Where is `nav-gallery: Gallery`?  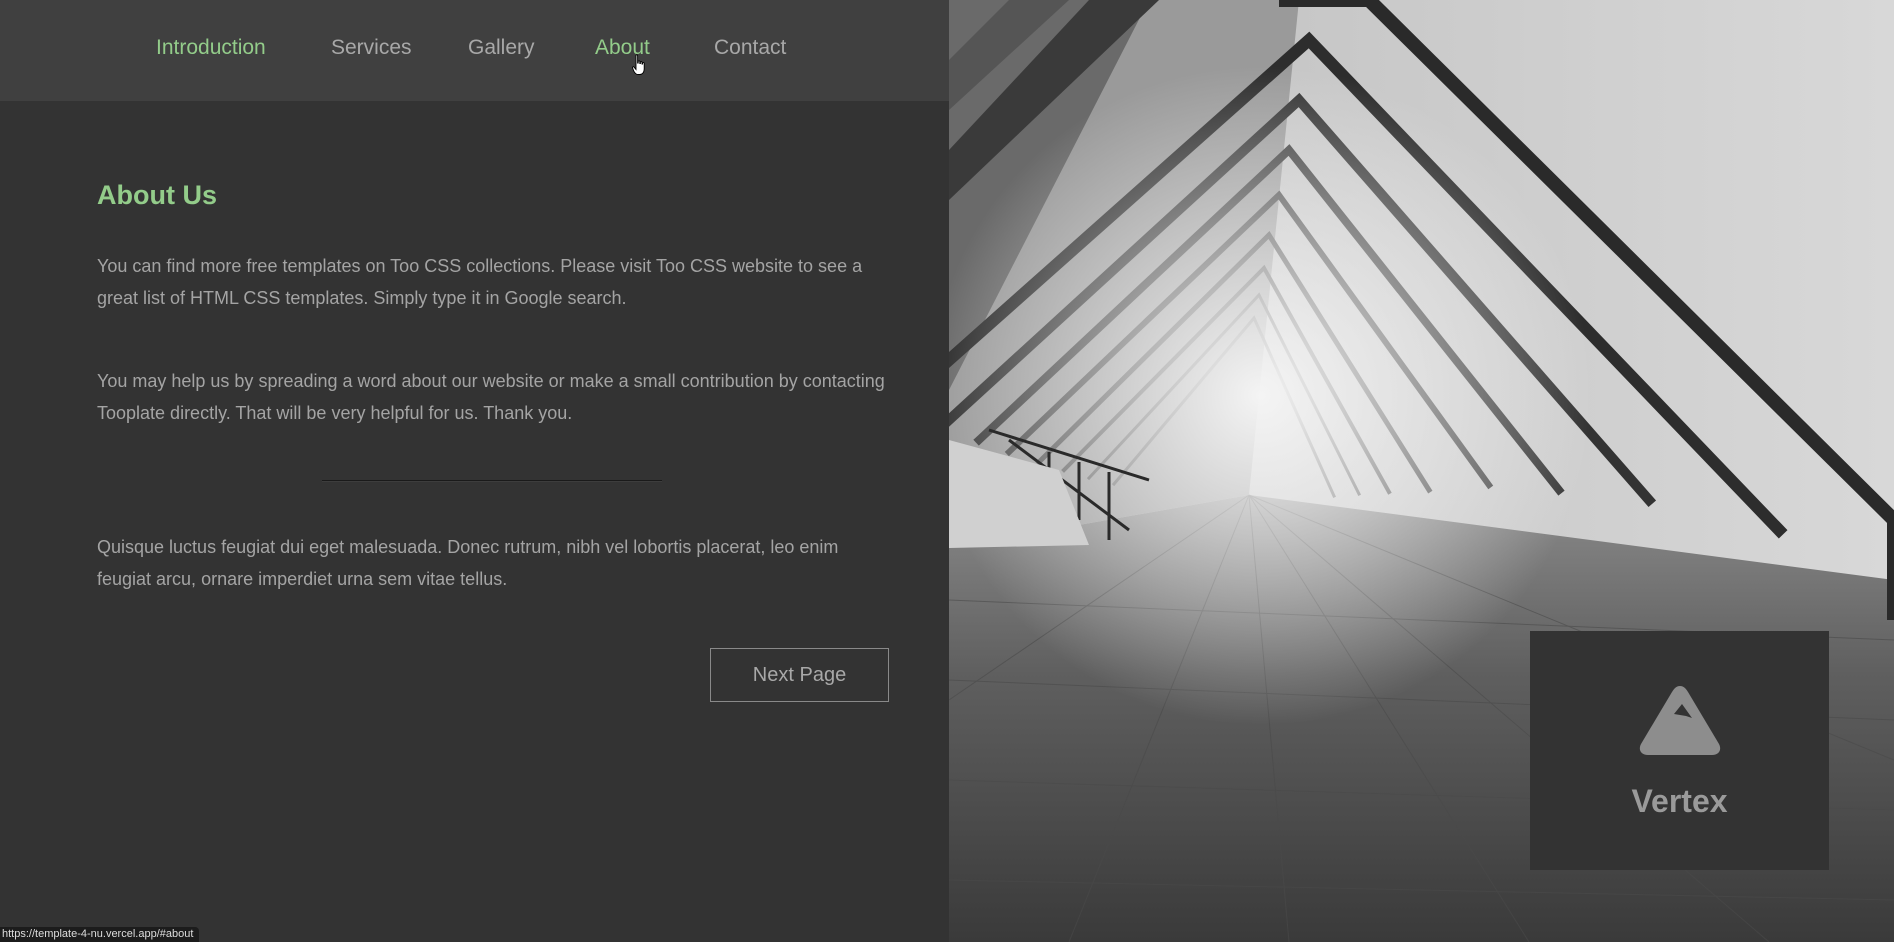 nav-gallery: Gallery is located at coordinates (501, 48).